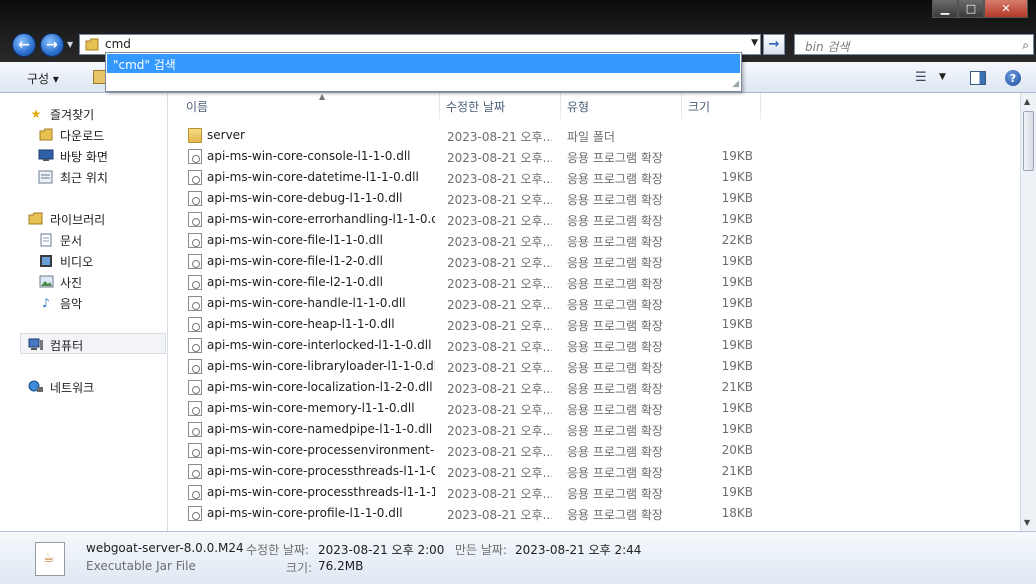  What do you see at coordinates (914, 44) in the screenshot?
I see `search-box: bin 검색 ⌕` at bounding box center [914, 44].